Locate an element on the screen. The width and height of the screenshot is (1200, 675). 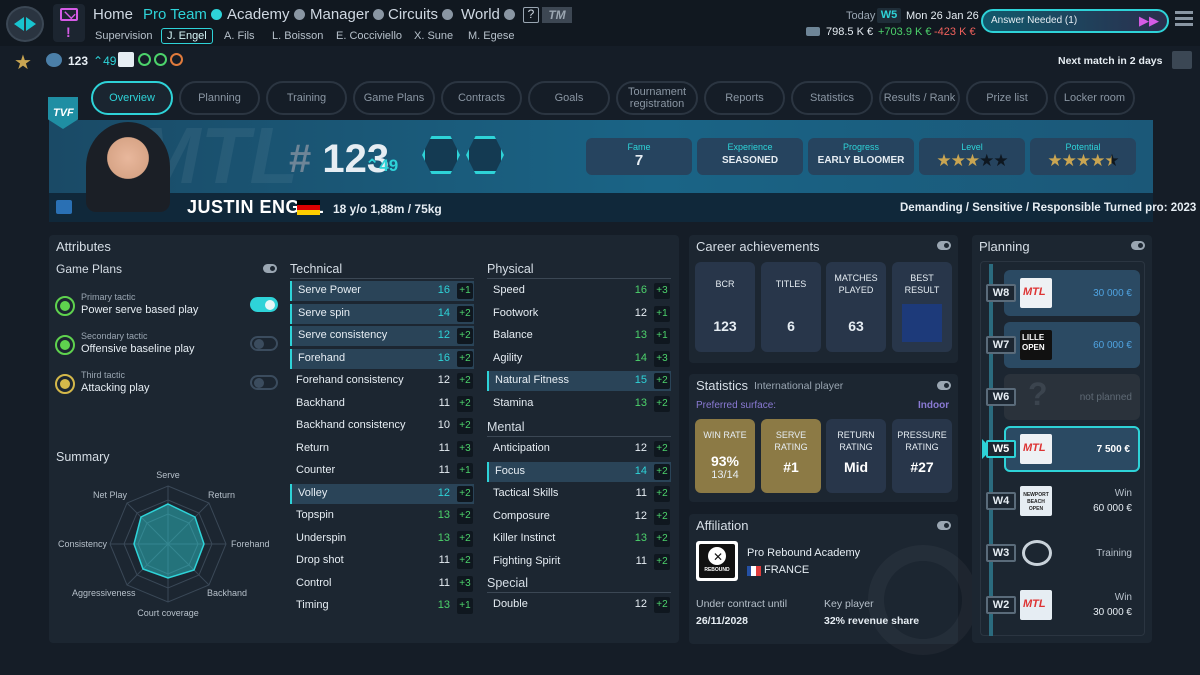
attributes-title: Attributes is located at coordinates (83, 246).